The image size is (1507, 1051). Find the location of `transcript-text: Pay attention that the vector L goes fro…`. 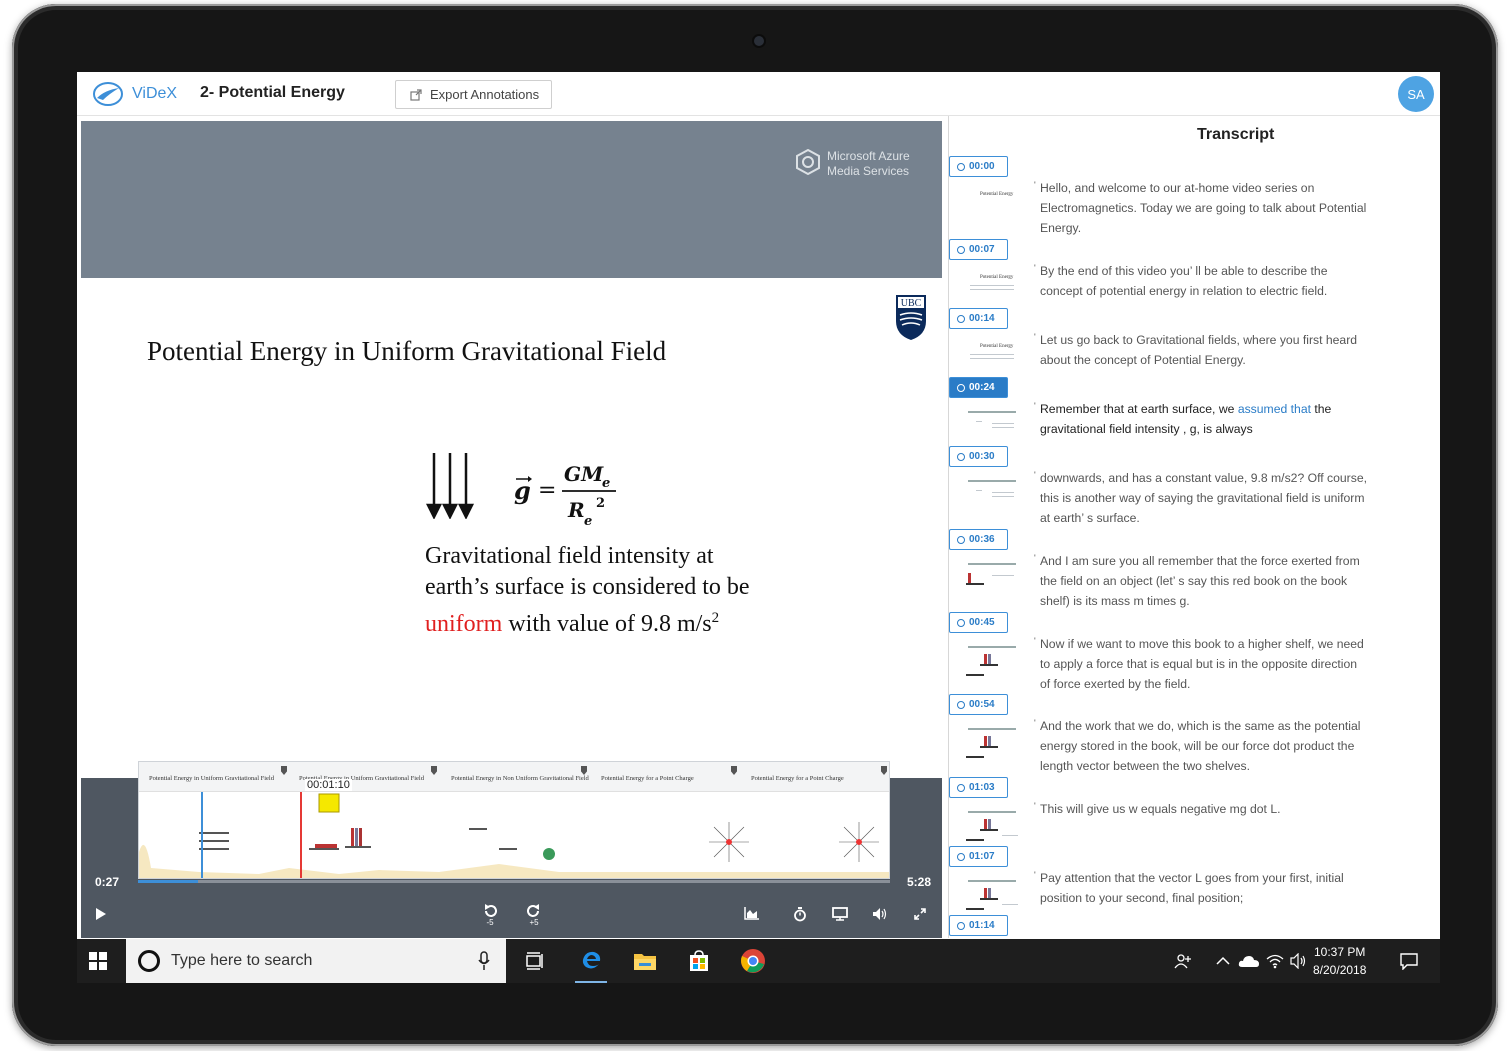

transcript-text: Pay attention that the vector L goes fro… is located at coordinates (1205, 888).